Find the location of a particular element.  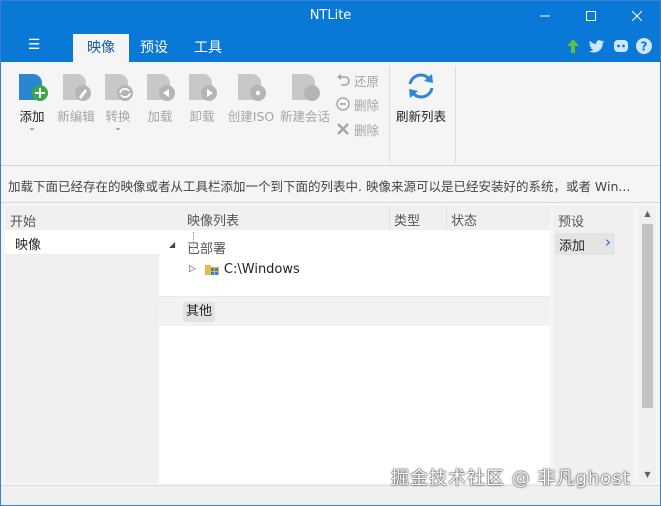

expand-triangle-icon: ▷ is located at coordinates (192, 269).